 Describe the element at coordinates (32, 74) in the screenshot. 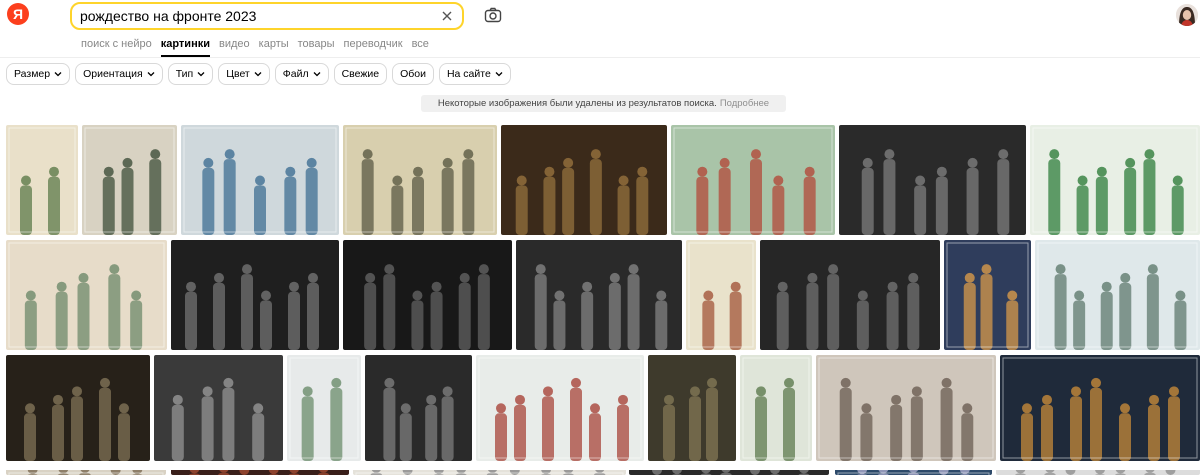

I see `filter-label: Размер` at that location.